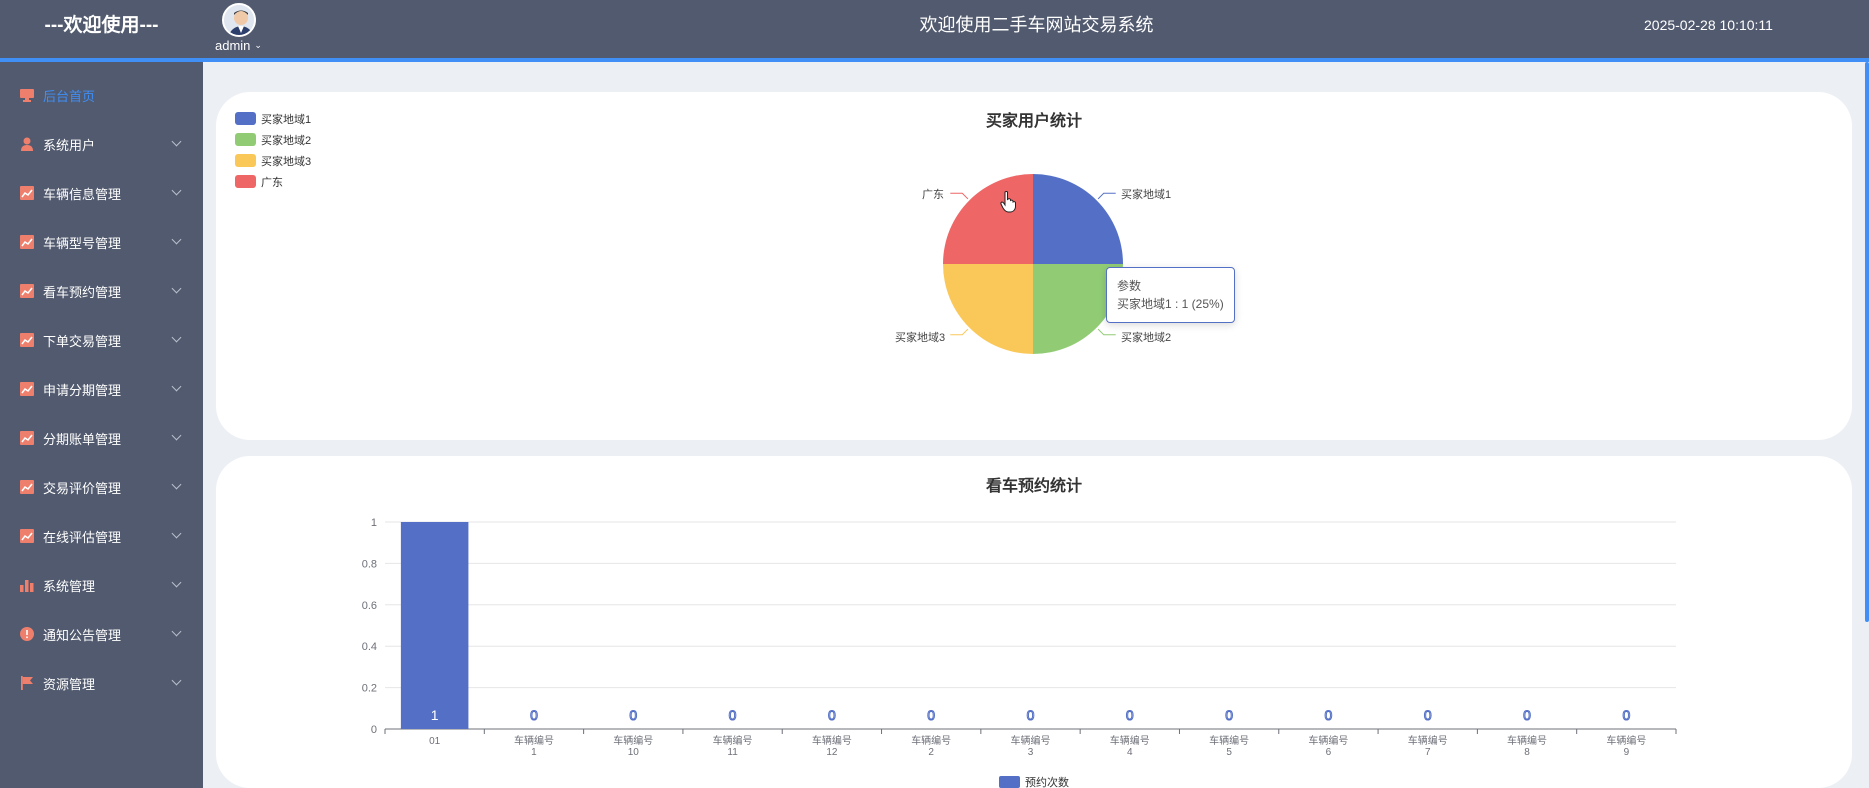 Image resolution: width=1869 pixels, height=788 pixels. Describe the element at coordinates (27, 683) in the screenshot. I see `flag-icon` at that location.